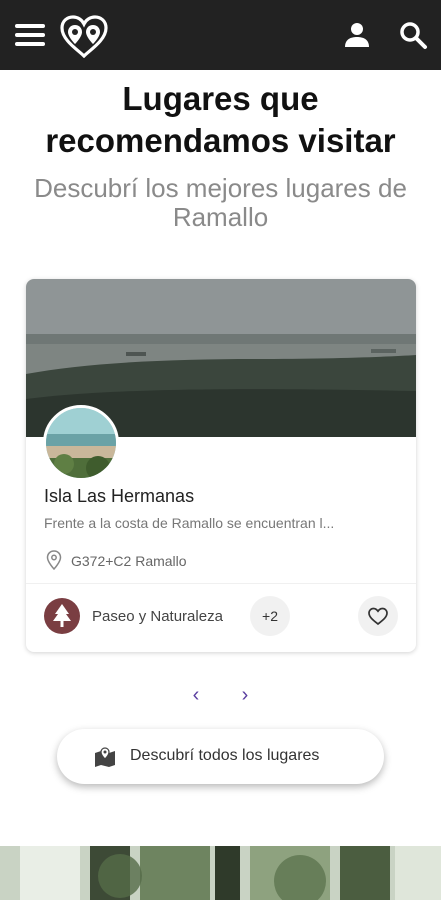  What do you see at coordinates (270, 616) in the screenshot?
I see `more-categories-button: +2` at bounding box center [270, 616].